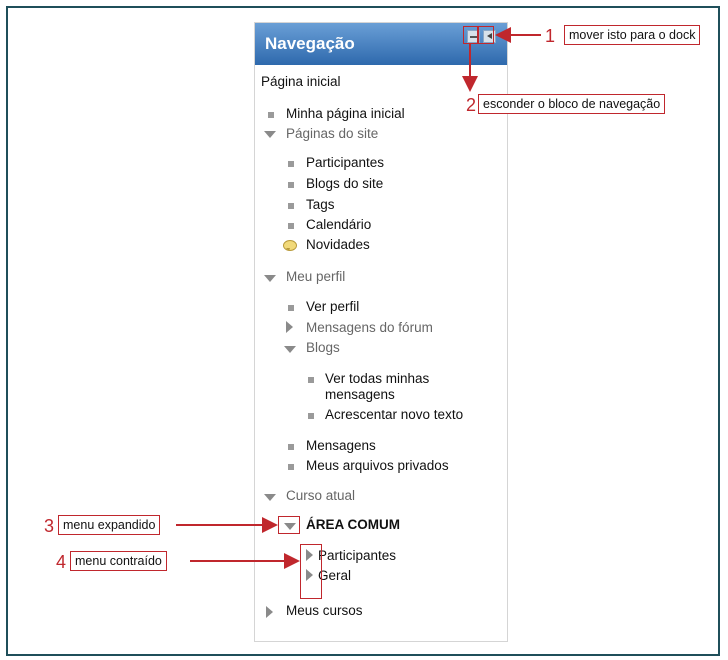  What do you see at coordinates (61, 562) in the screenshot?
I see `callout-number-4: 4` at bounding box center [61, 562].